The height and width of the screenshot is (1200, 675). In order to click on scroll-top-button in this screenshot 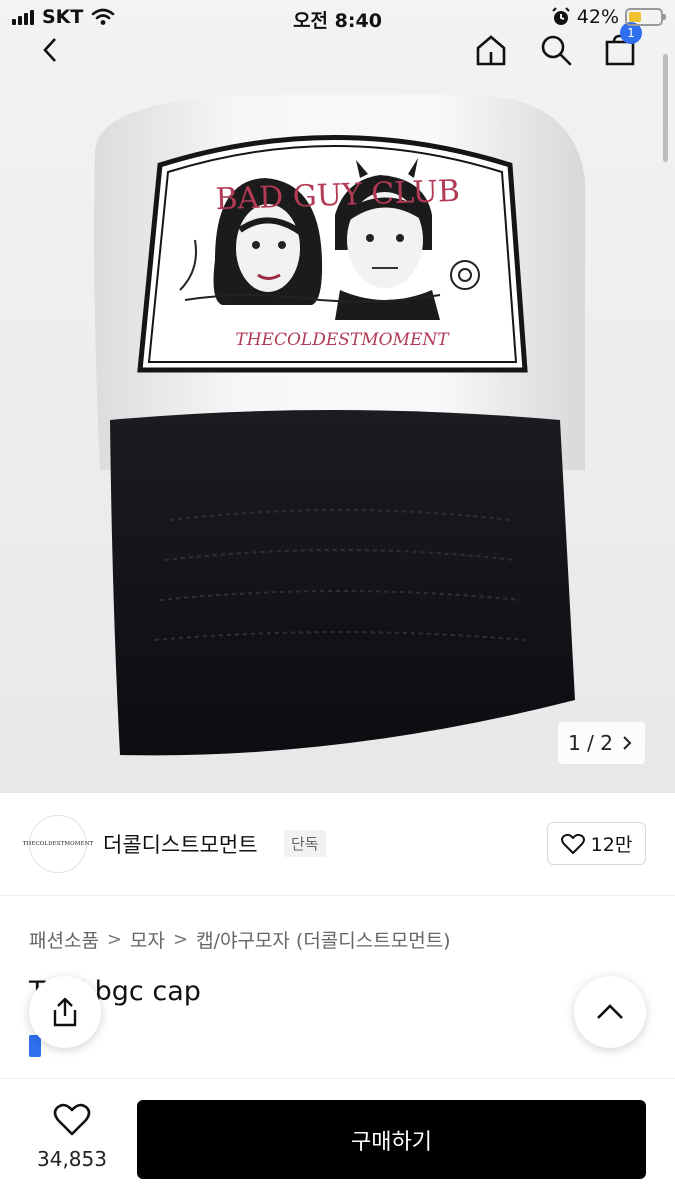, I will do `click(610, 1012)`.